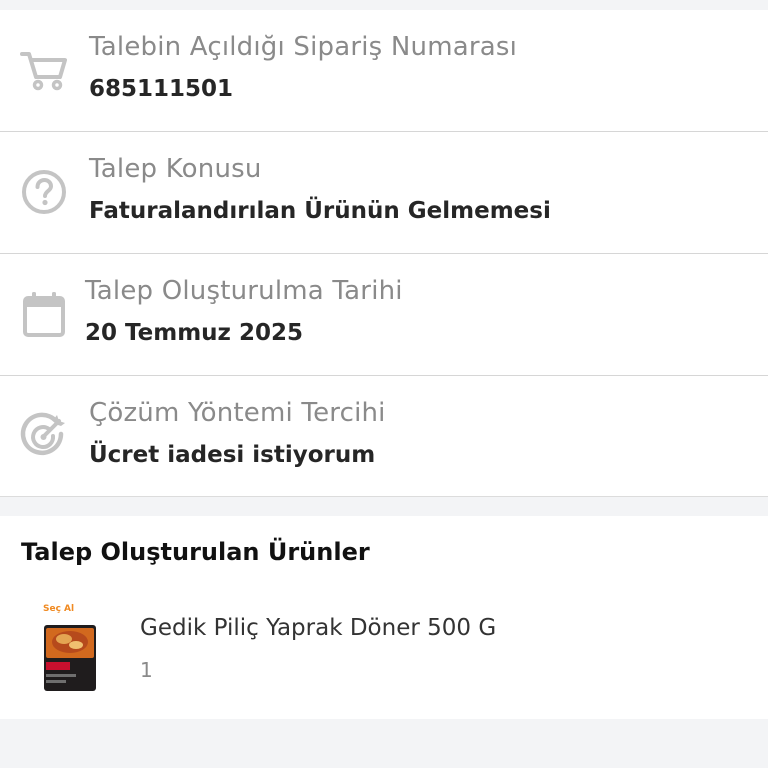 The height and width of the screenshot is (768, 768). What do you see at coordinates (194, 333) in the screenshot?
I see `request-date-value: 20 Temmuz 2025` at bounding box center [194, 333].